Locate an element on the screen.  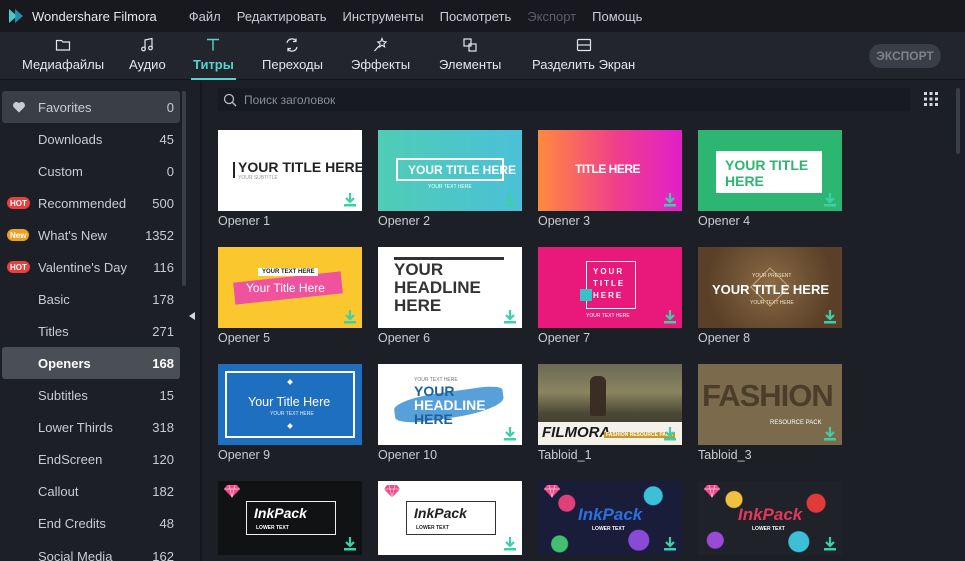
tab-media: Медиафайлы is located at coordinates (63, 57).